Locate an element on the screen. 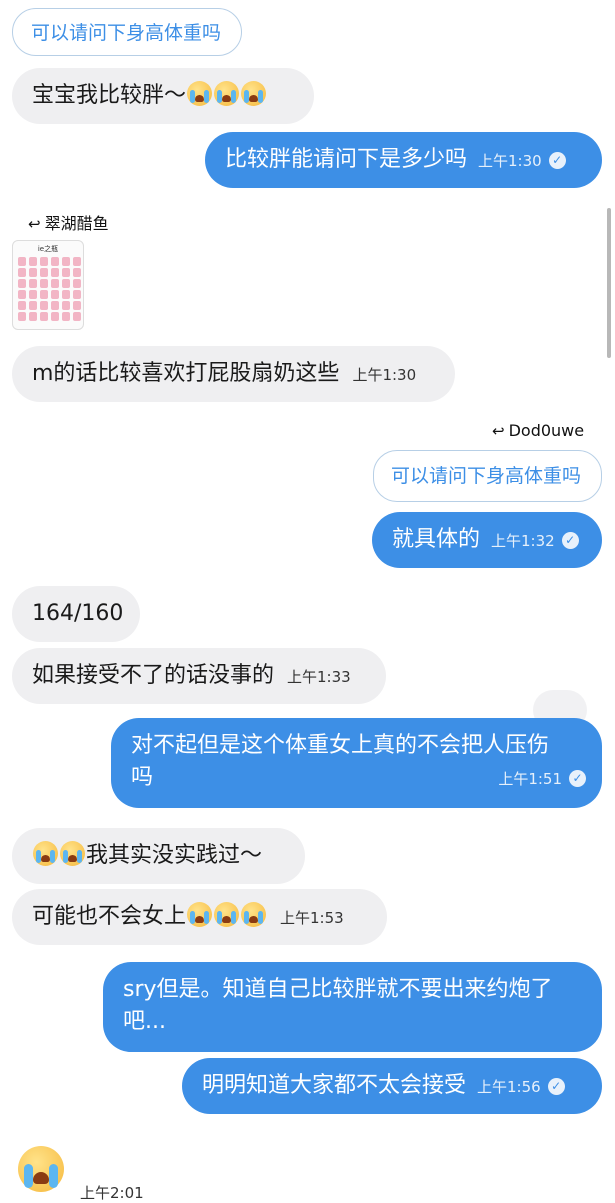  scrollbar is located at coordinates (609, 283).